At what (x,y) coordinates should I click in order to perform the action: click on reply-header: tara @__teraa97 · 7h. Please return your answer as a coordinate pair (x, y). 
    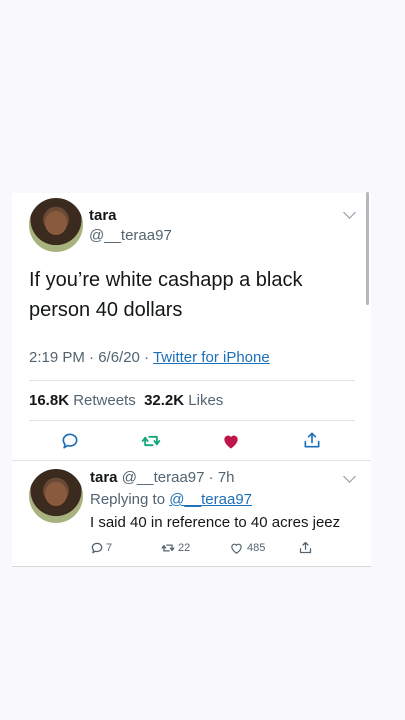
    Looking at the image, I should click on (162, 477).